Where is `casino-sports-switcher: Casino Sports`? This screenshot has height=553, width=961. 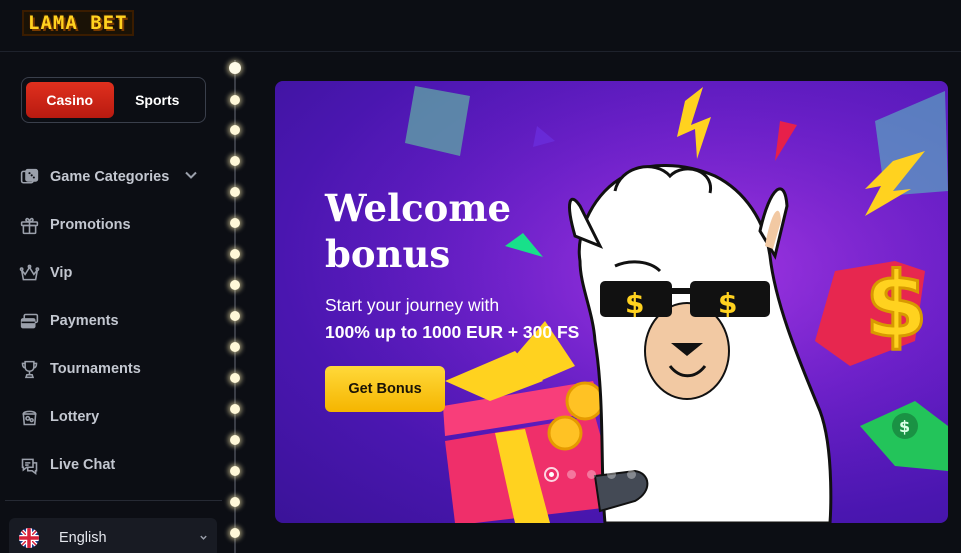 casino-sports-switcher: Casino Sports is located at coordinates (113, 100).